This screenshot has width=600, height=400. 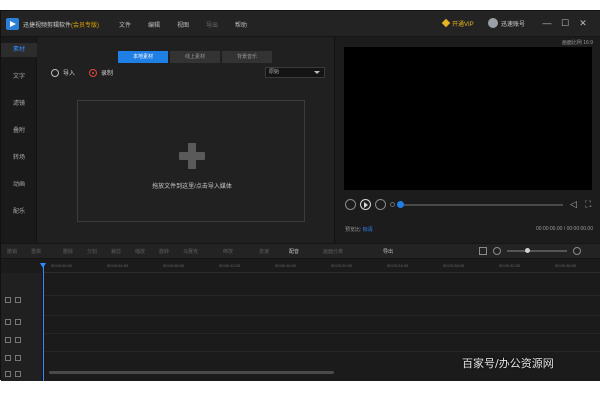 I want to click on rotate-button: 旋转, so click(x=164, y=251).